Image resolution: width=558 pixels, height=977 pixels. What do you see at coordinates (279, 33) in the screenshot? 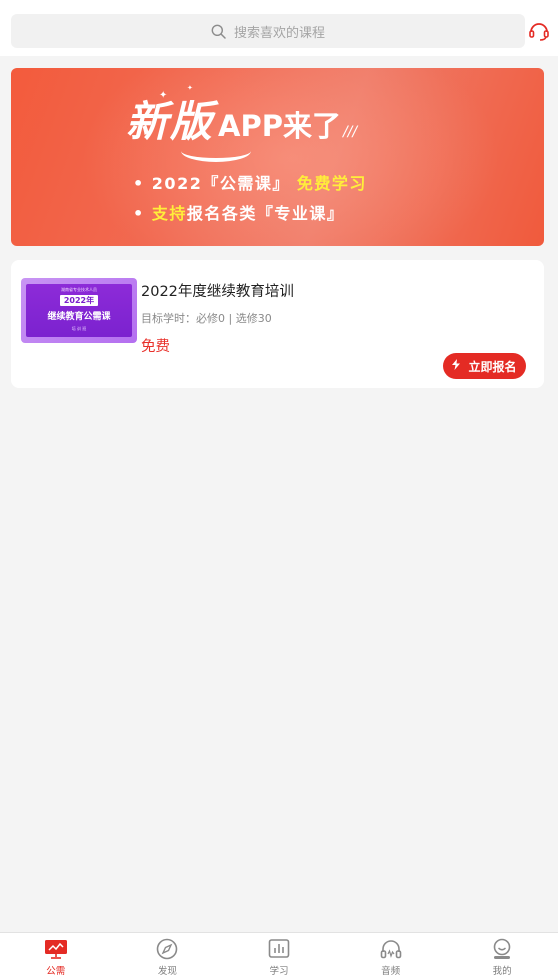
I see `search-placeholder: 搜索喜欢的课程` at bounding box center [279, 33].